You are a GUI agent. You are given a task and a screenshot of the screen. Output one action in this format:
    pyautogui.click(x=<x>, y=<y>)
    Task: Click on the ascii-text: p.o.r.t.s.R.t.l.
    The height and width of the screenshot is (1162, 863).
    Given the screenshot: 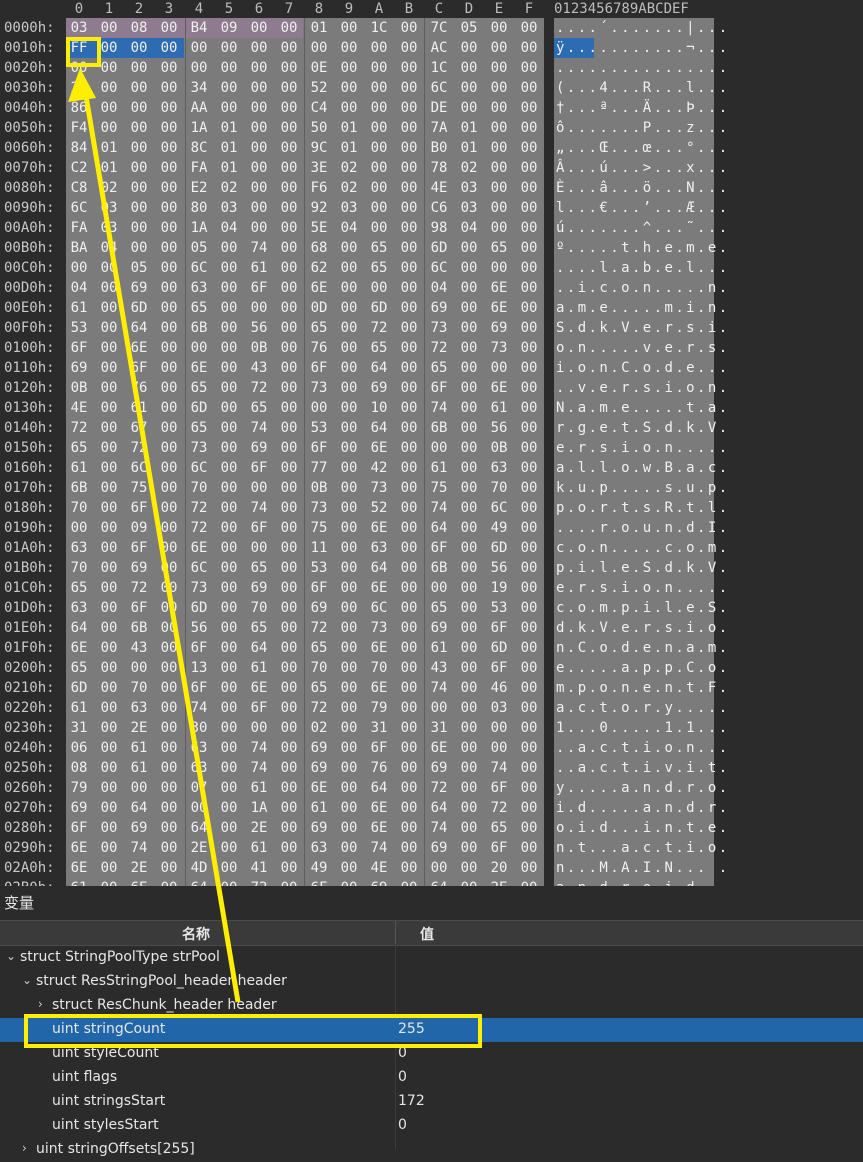 What is the action you would take?
    pyautogui.click(x=643, y=508)
    